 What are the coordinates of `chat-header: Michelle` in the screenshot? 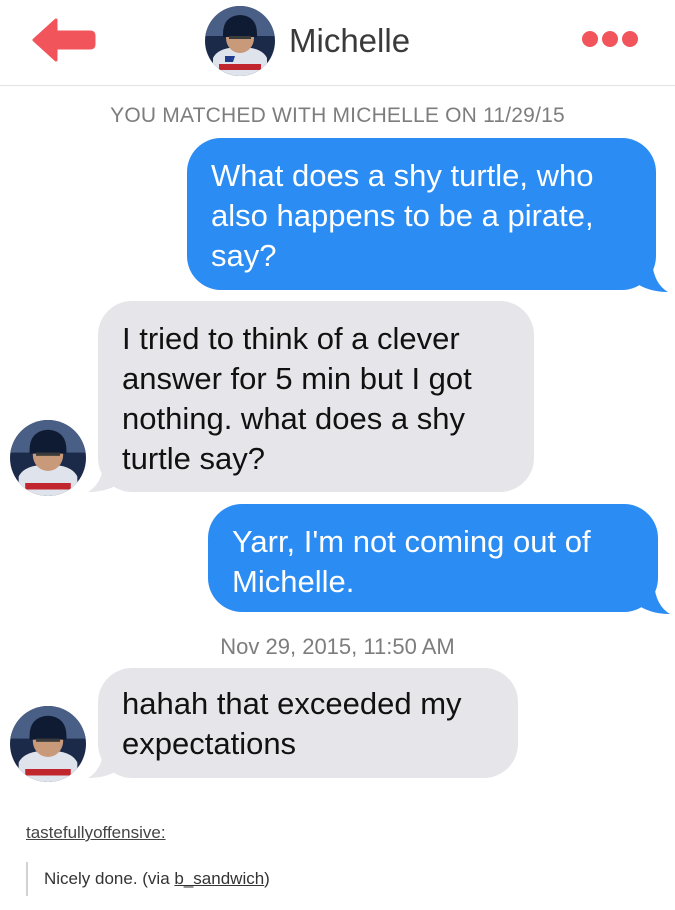 It's located at (337, 43).